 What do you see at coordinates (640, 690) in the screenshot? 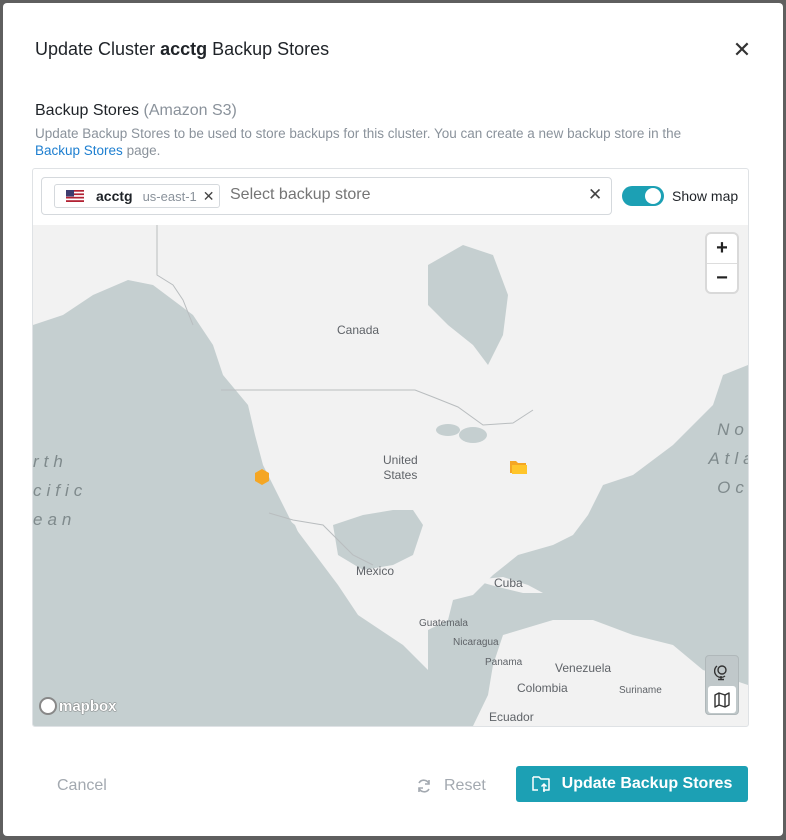
I see `map-label-suriname: Suriname` at bounding box center [640, 690].